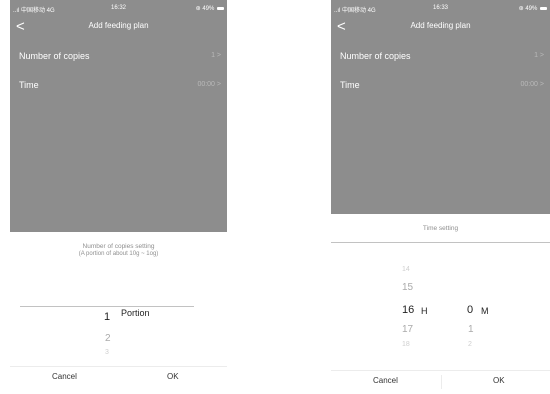  Describe the element at coordinates (470, 344) in the screenshot. I see `minute-option: 2` at that location.